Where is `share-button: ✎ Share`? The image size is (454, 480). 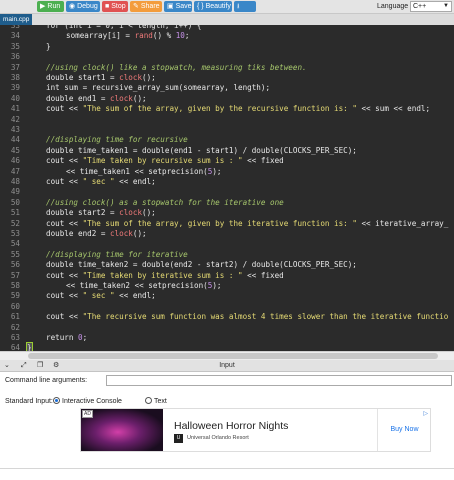
share-button: ✎ Share is located at coordinates (146, 6).